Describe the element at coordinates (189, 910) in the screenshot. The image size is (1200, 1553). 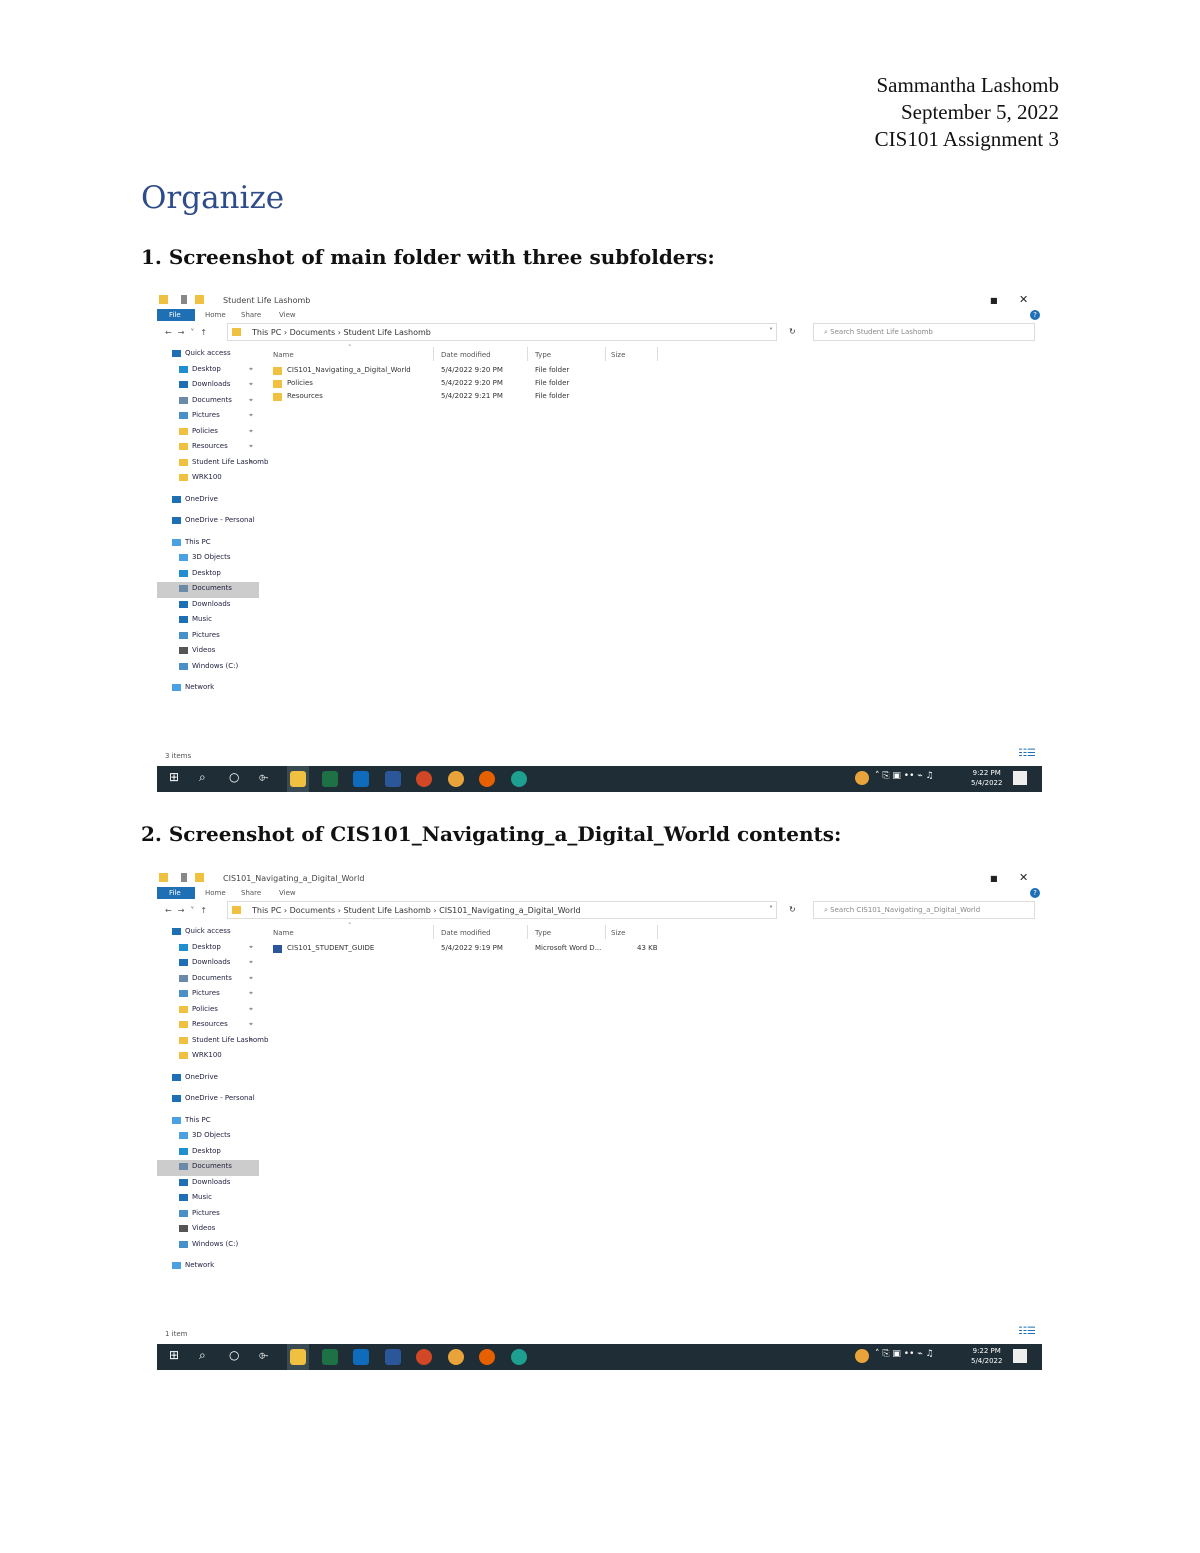
I see `navigation-arrows-icon: ←→˅↑` at that location.